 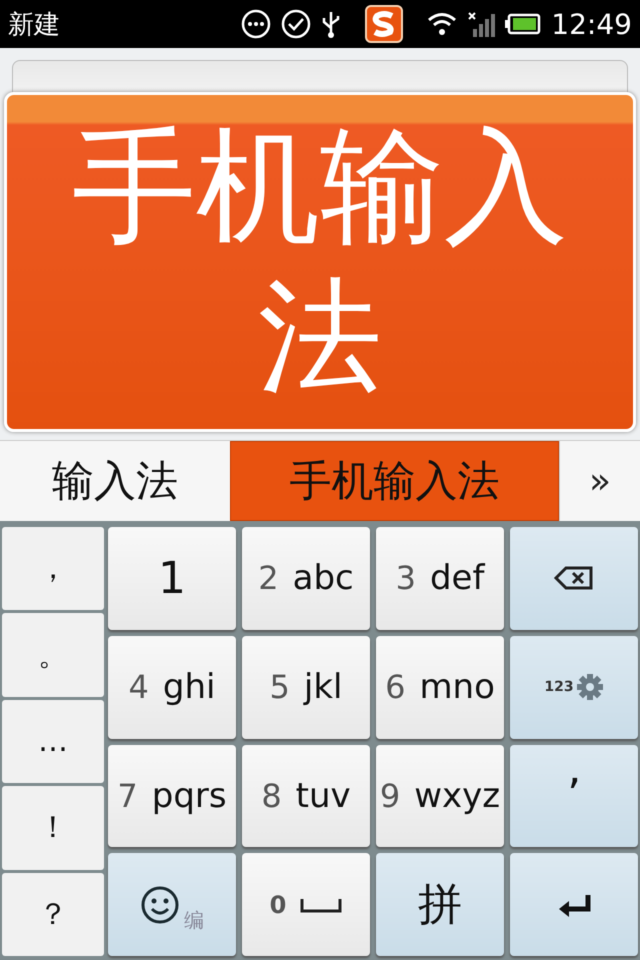 I want to click on key-letters: ghi, so click(x=189, y=687).